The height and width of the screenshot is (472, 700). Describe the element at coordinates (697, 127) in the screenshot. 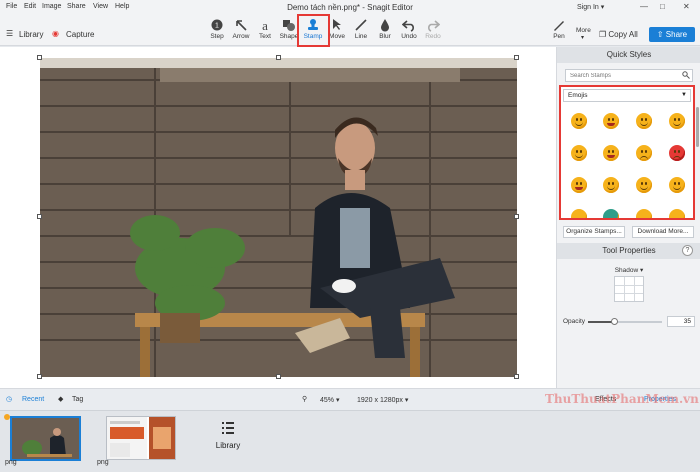

I see `gallery-scrollbar` at that location.